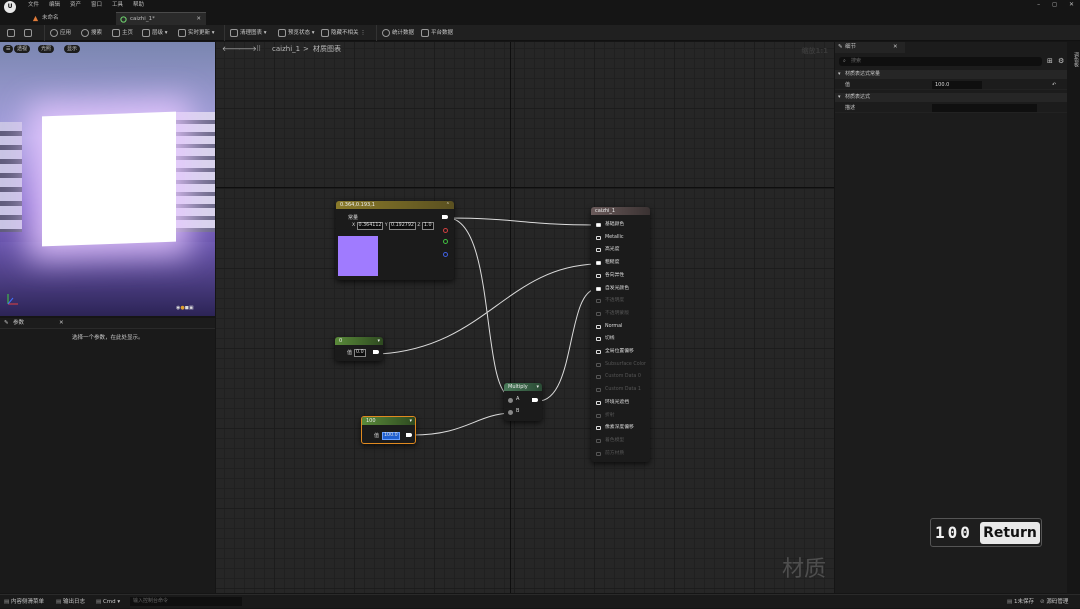 This screenshot has width=1080, height=609. Describe the element at coordinates (196, 33) in the screenshot. I see `live-update-button: 实时更新 ▾` at that location.